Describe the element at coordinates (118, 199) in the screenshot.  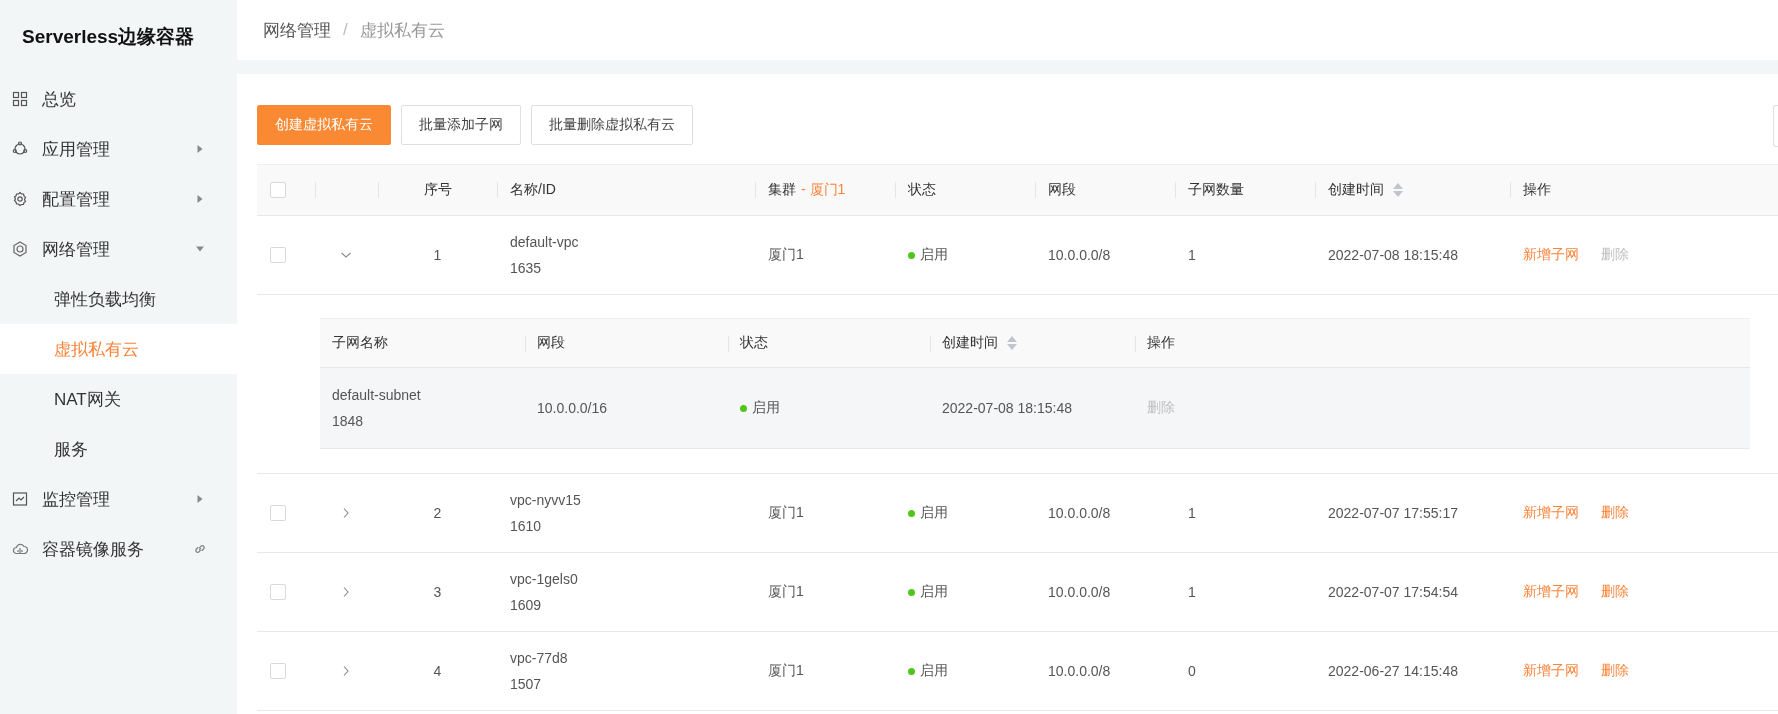
I see `nav-item: 配置管理` at that location.